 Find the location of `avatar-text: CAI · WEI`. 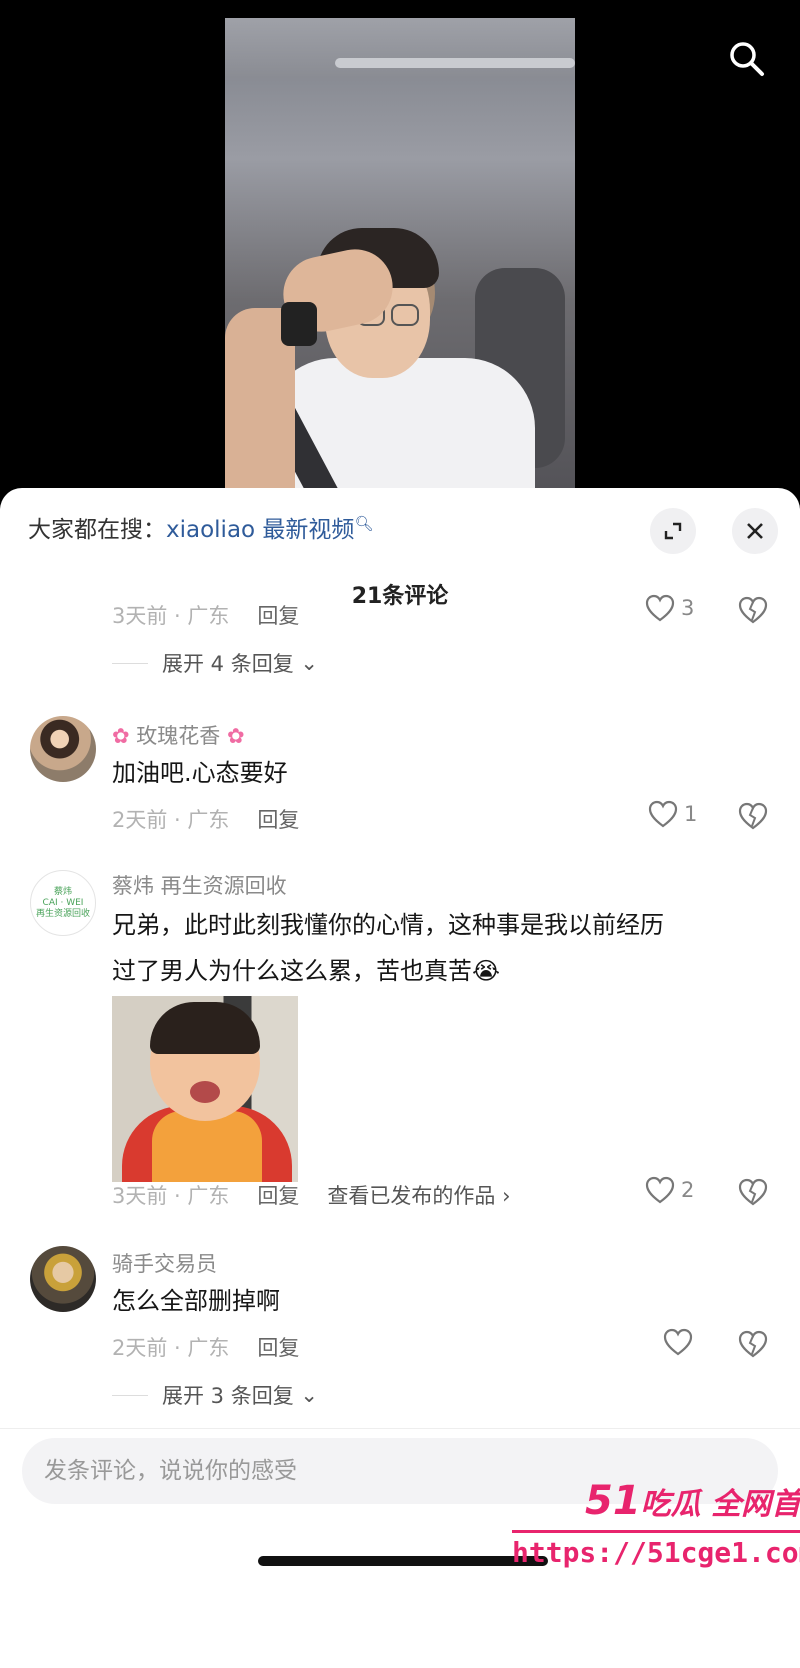

avatar-text: CAI · WEI is located at coordinates (63, 902).